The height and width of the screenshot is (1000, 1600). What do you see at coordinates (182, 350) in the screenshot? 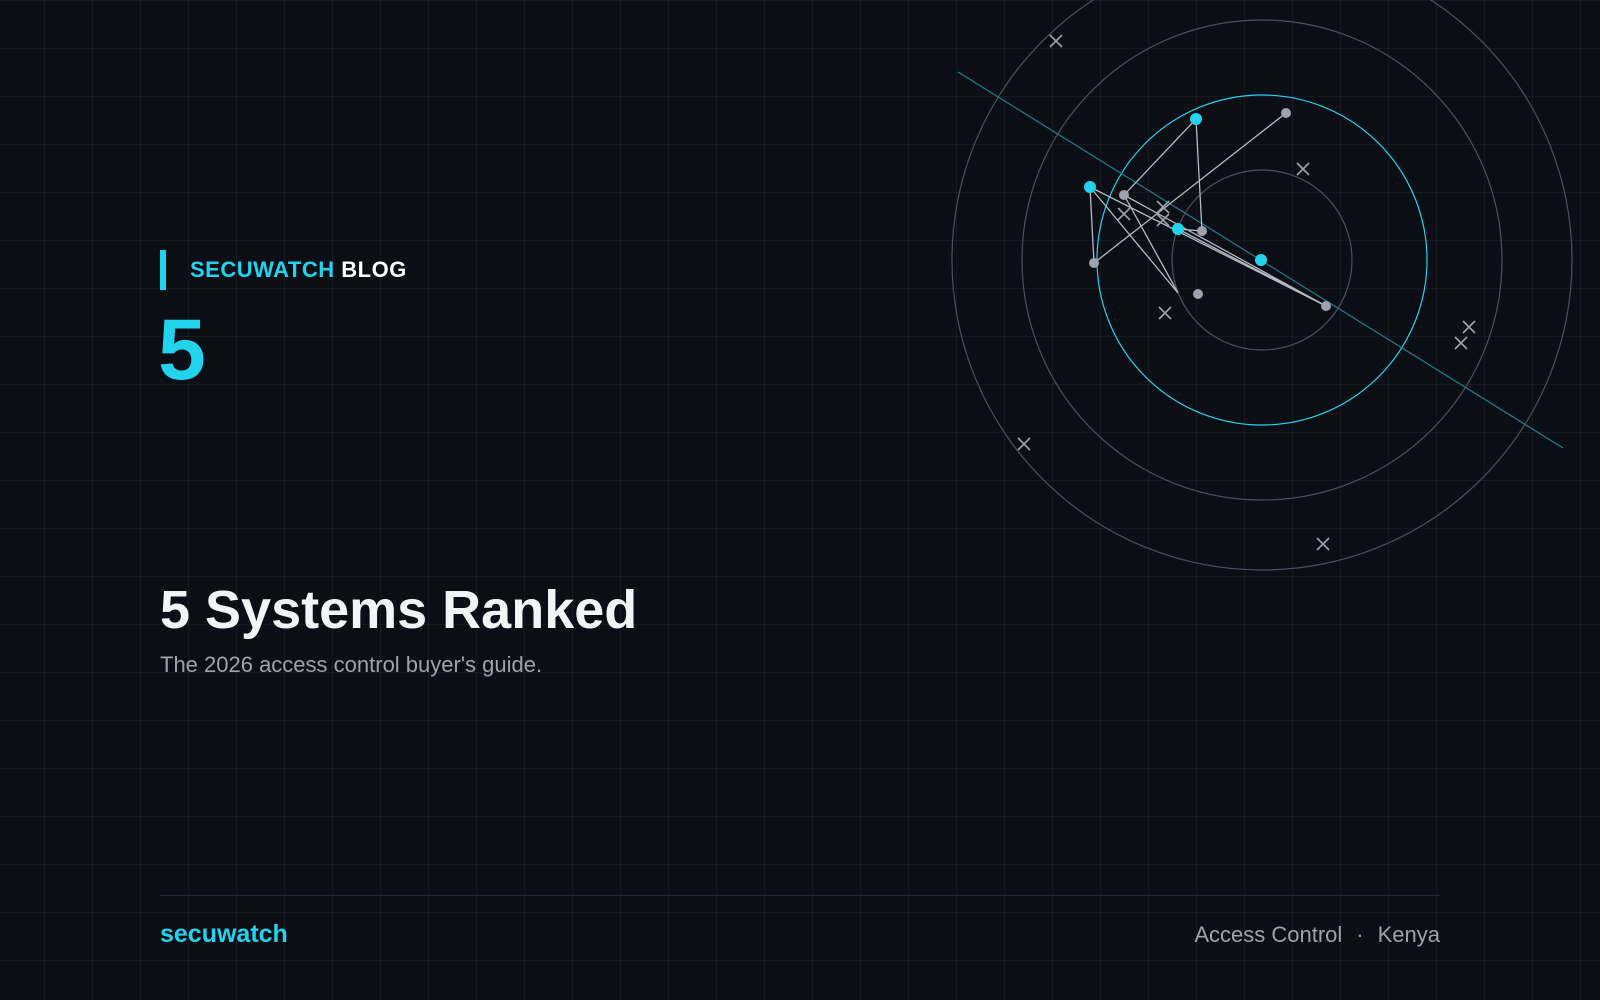
I see `hero-number: 5` at bounding box center [182, 350].